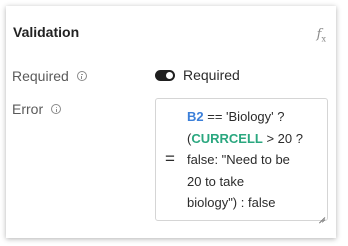 The image size is (348, 246). I want to click on formula-text-token: > 20 ?, so click(282, 138).